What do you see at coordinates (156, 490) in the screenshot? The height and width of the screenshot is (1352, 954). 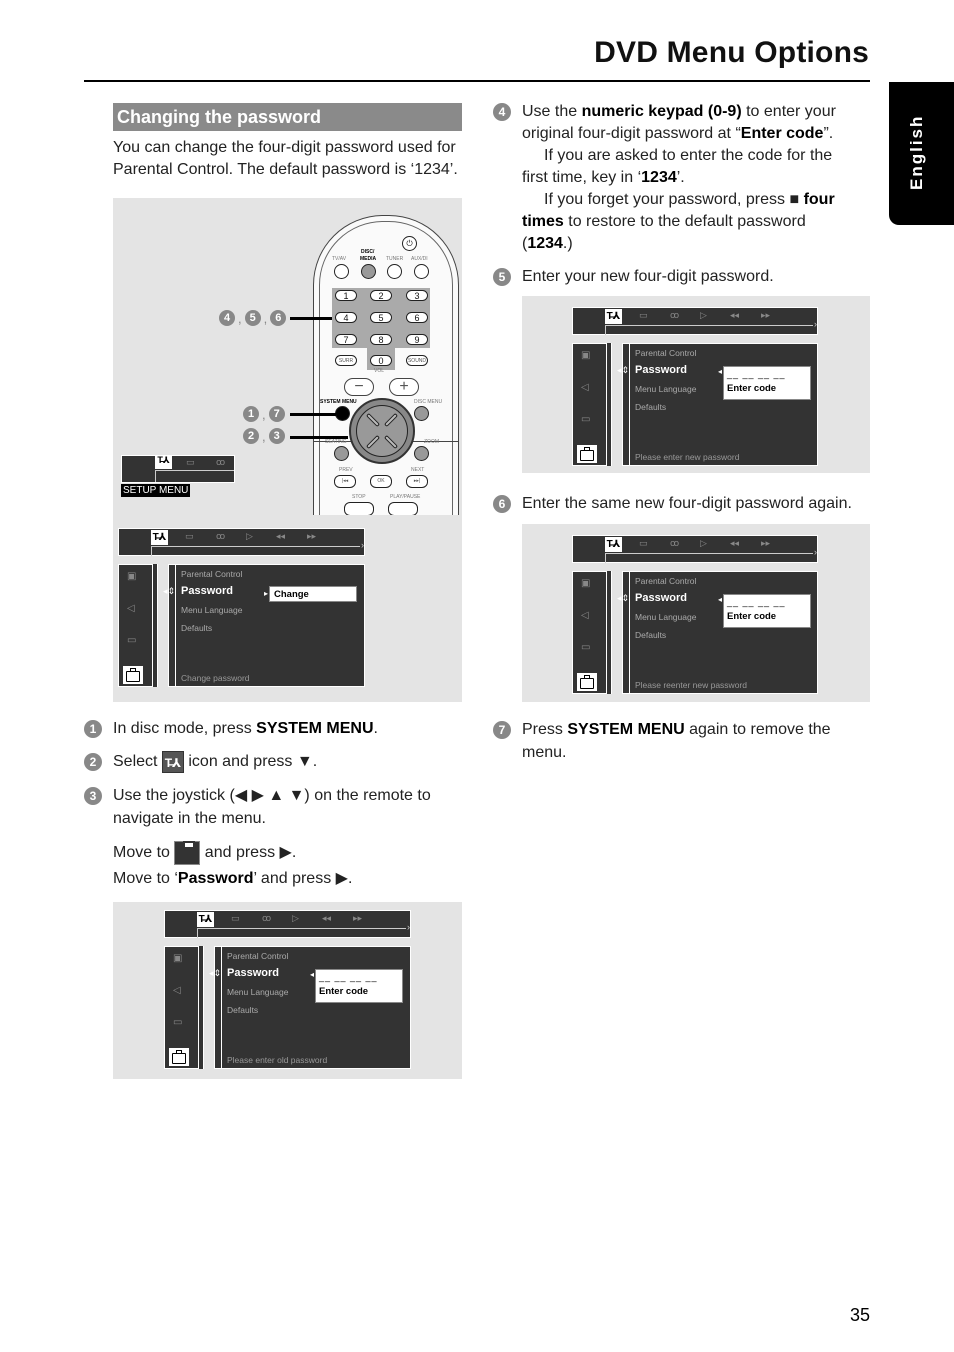 I see `setup-menu-label: SETUP MENU` at bounding box center [156, 490].